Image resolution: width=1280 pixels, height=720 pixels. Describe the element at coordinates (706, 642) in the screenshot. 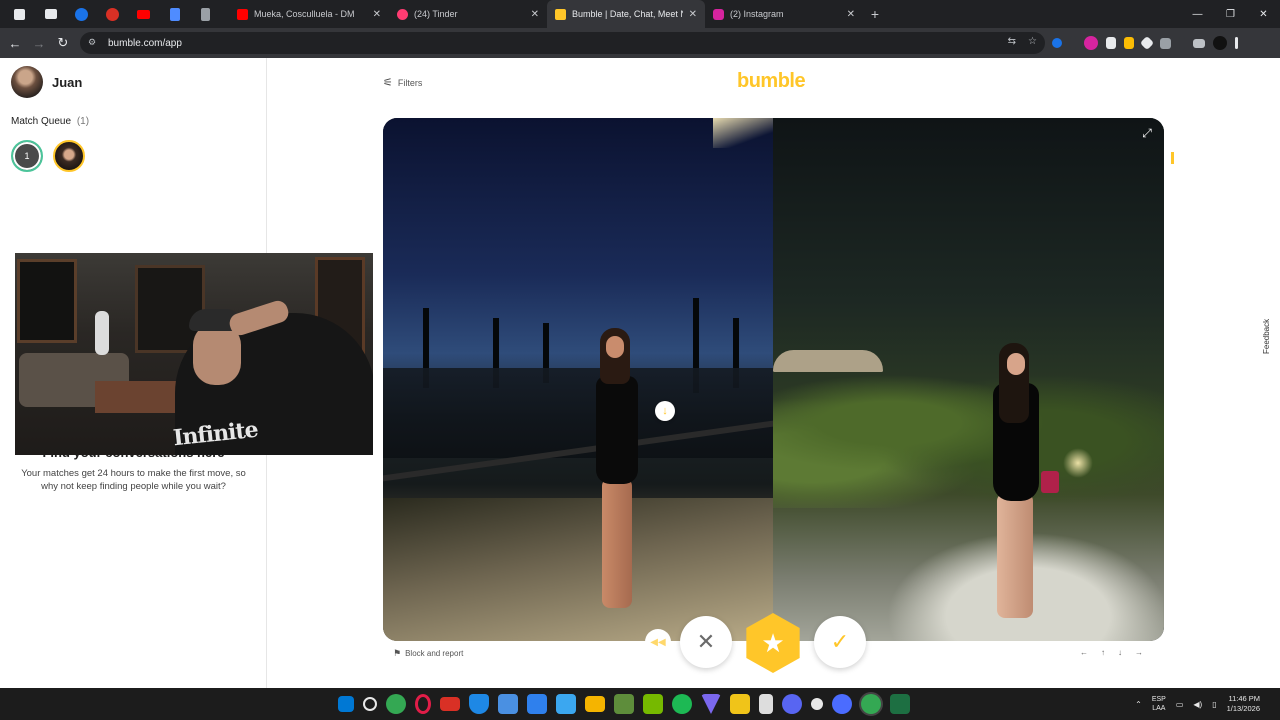

I see `pass-button: ✕` at that location.